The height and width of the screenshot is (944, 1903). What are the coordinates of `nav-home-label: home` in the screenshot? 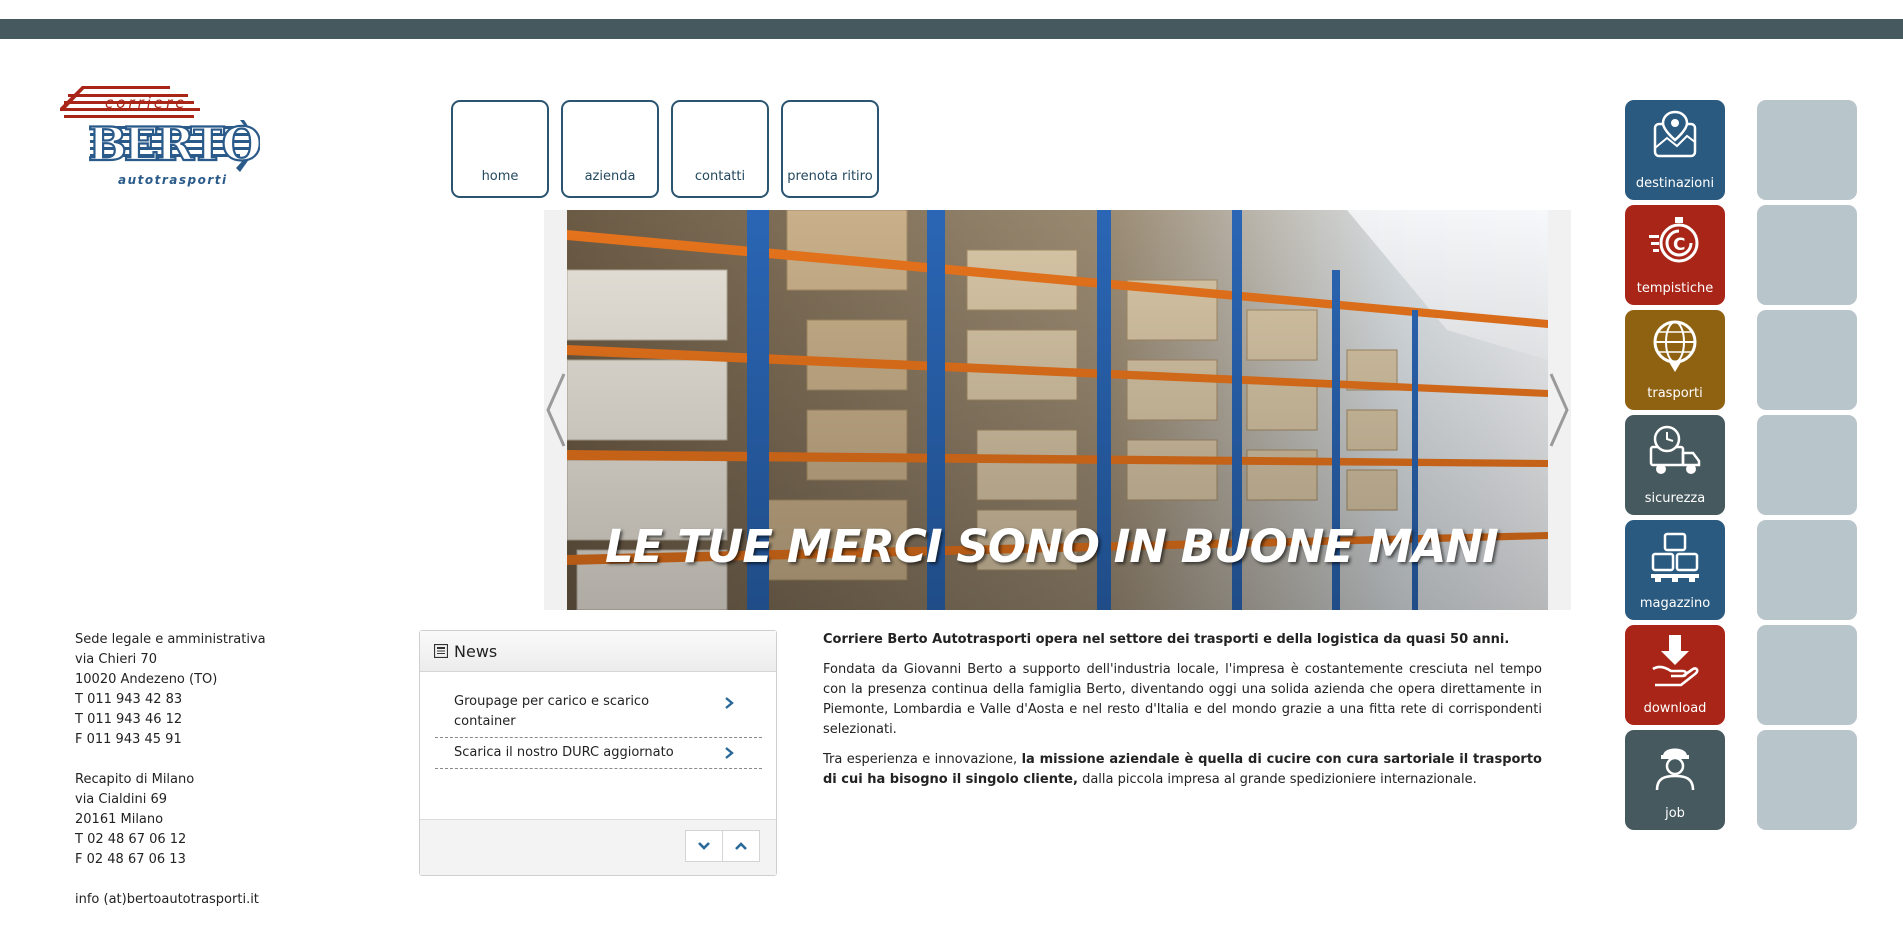 It's located at (500, 176).